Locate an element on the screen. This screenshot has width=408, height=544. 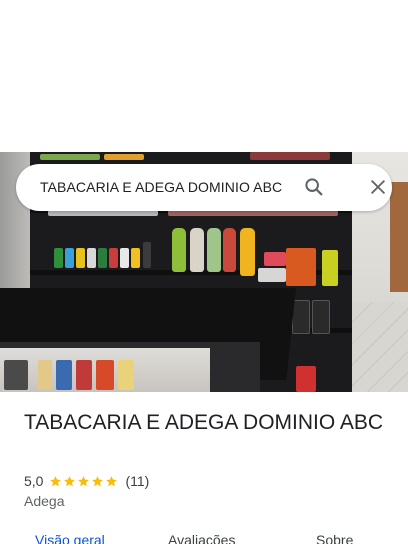
photo-door is located at coordinates (399, 237).